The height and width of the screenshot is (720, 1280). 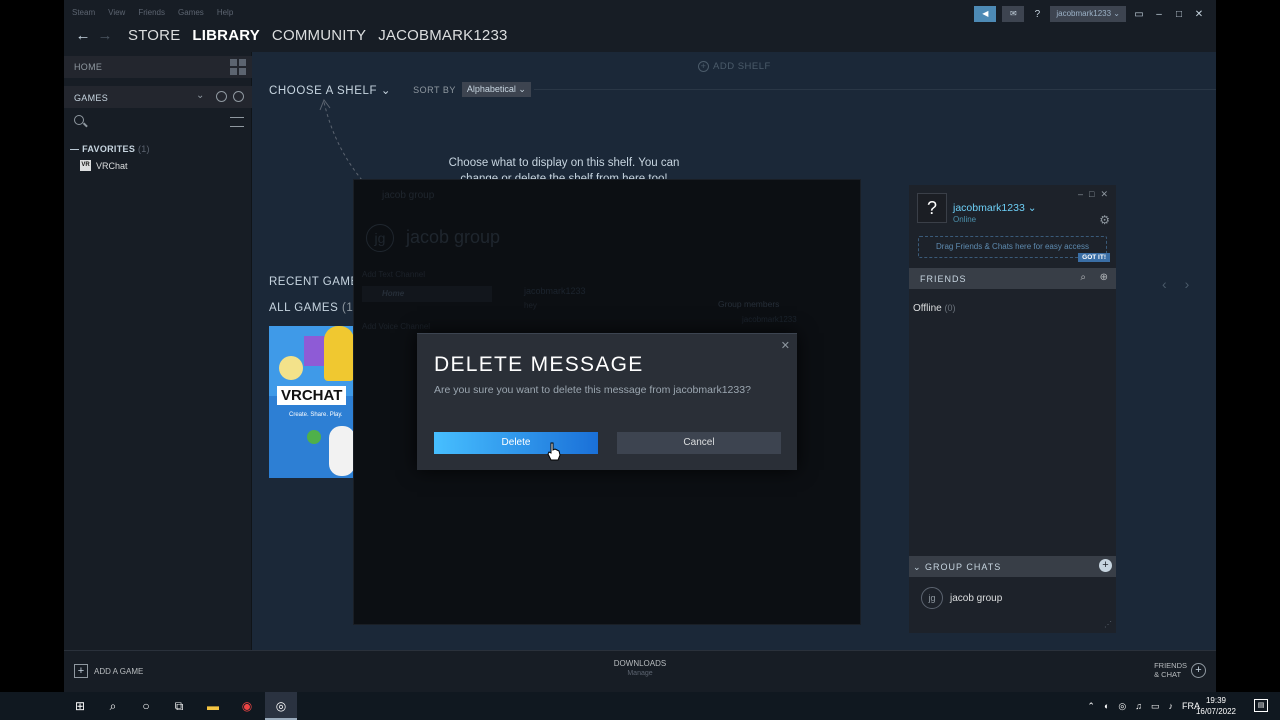 I want to click on steam-taskbar-icon: ◎, so click(x=281, y=706).